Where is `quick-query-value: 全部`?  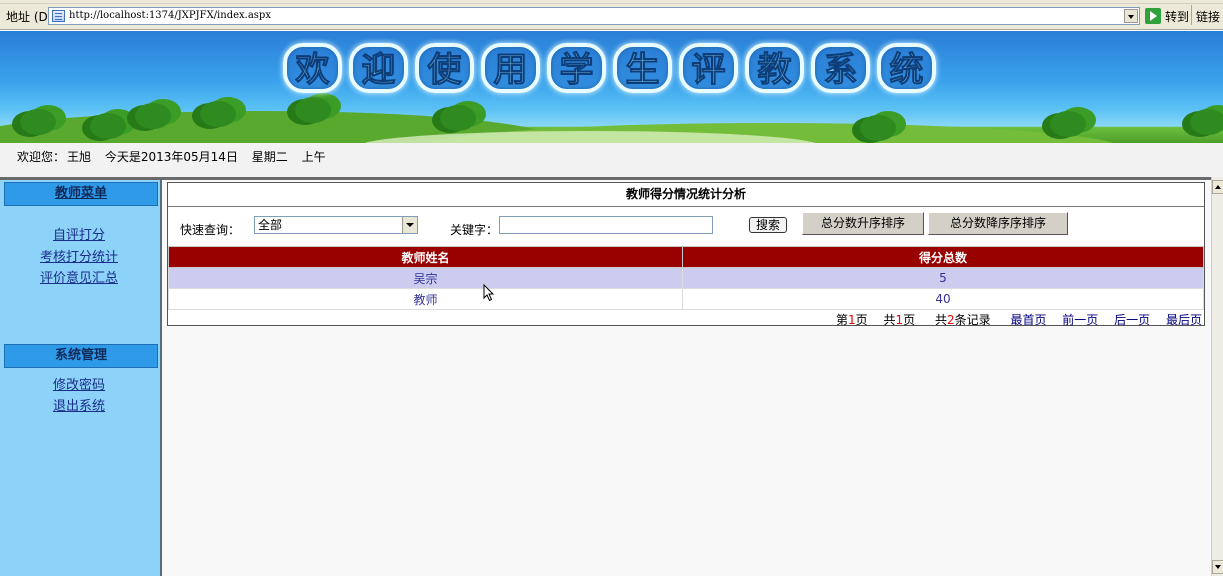 quick-query-value: 全部 is located at coordinates (270, 225).